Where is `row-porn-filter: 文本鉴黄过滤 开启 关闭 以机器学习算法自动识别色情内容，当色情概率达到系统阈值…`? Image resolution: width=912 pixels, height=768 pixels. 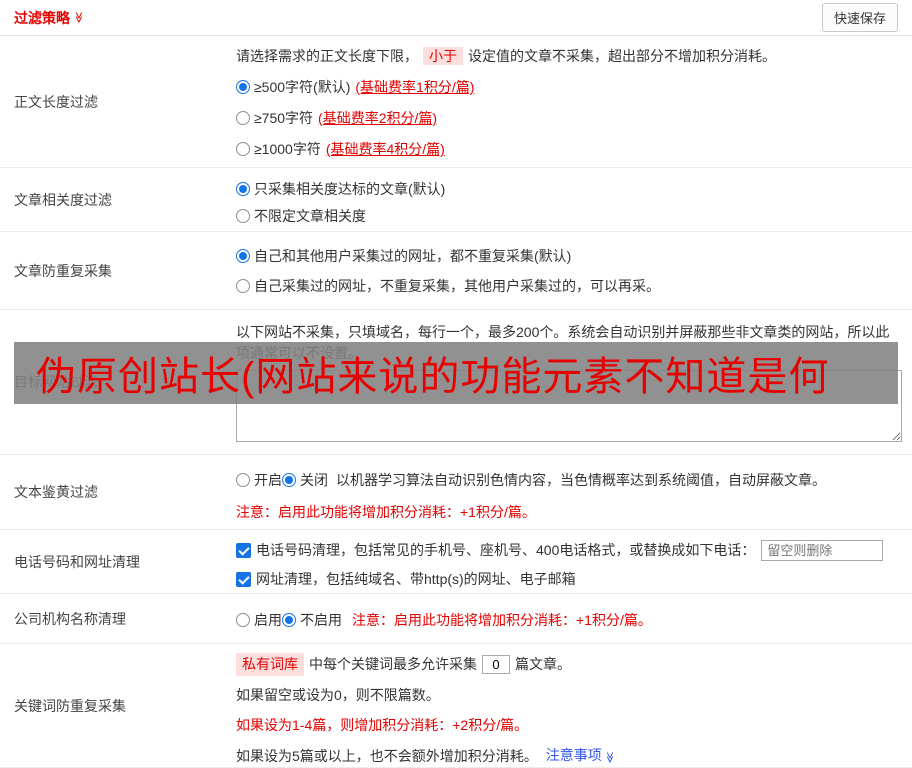 row-porn-filter: 文本鉴黄过滤 开启 关闭 以机器学习算法自动识别色情内容，当色情概率达到系统阈值… is located at coordinates (456, 492).